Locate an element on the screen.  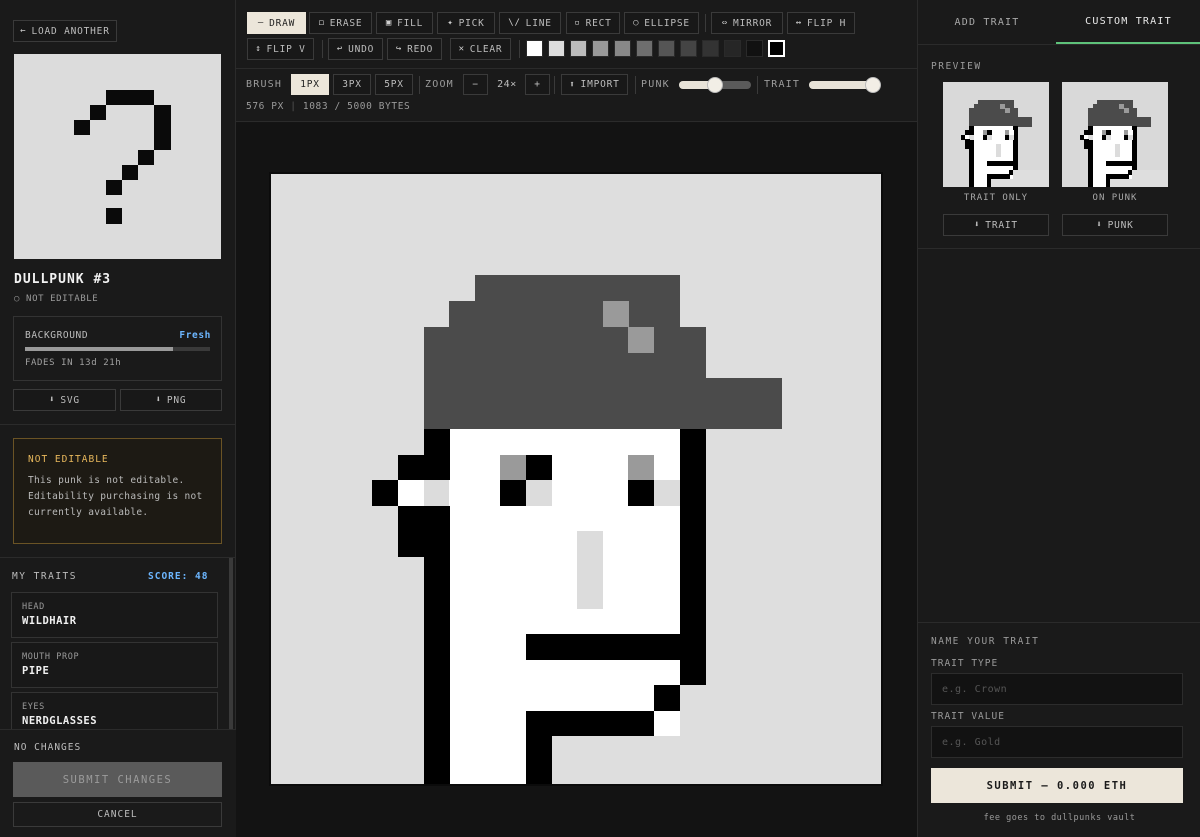
clear-button: ✕ CLEAR is located at coordinates (480, 49).